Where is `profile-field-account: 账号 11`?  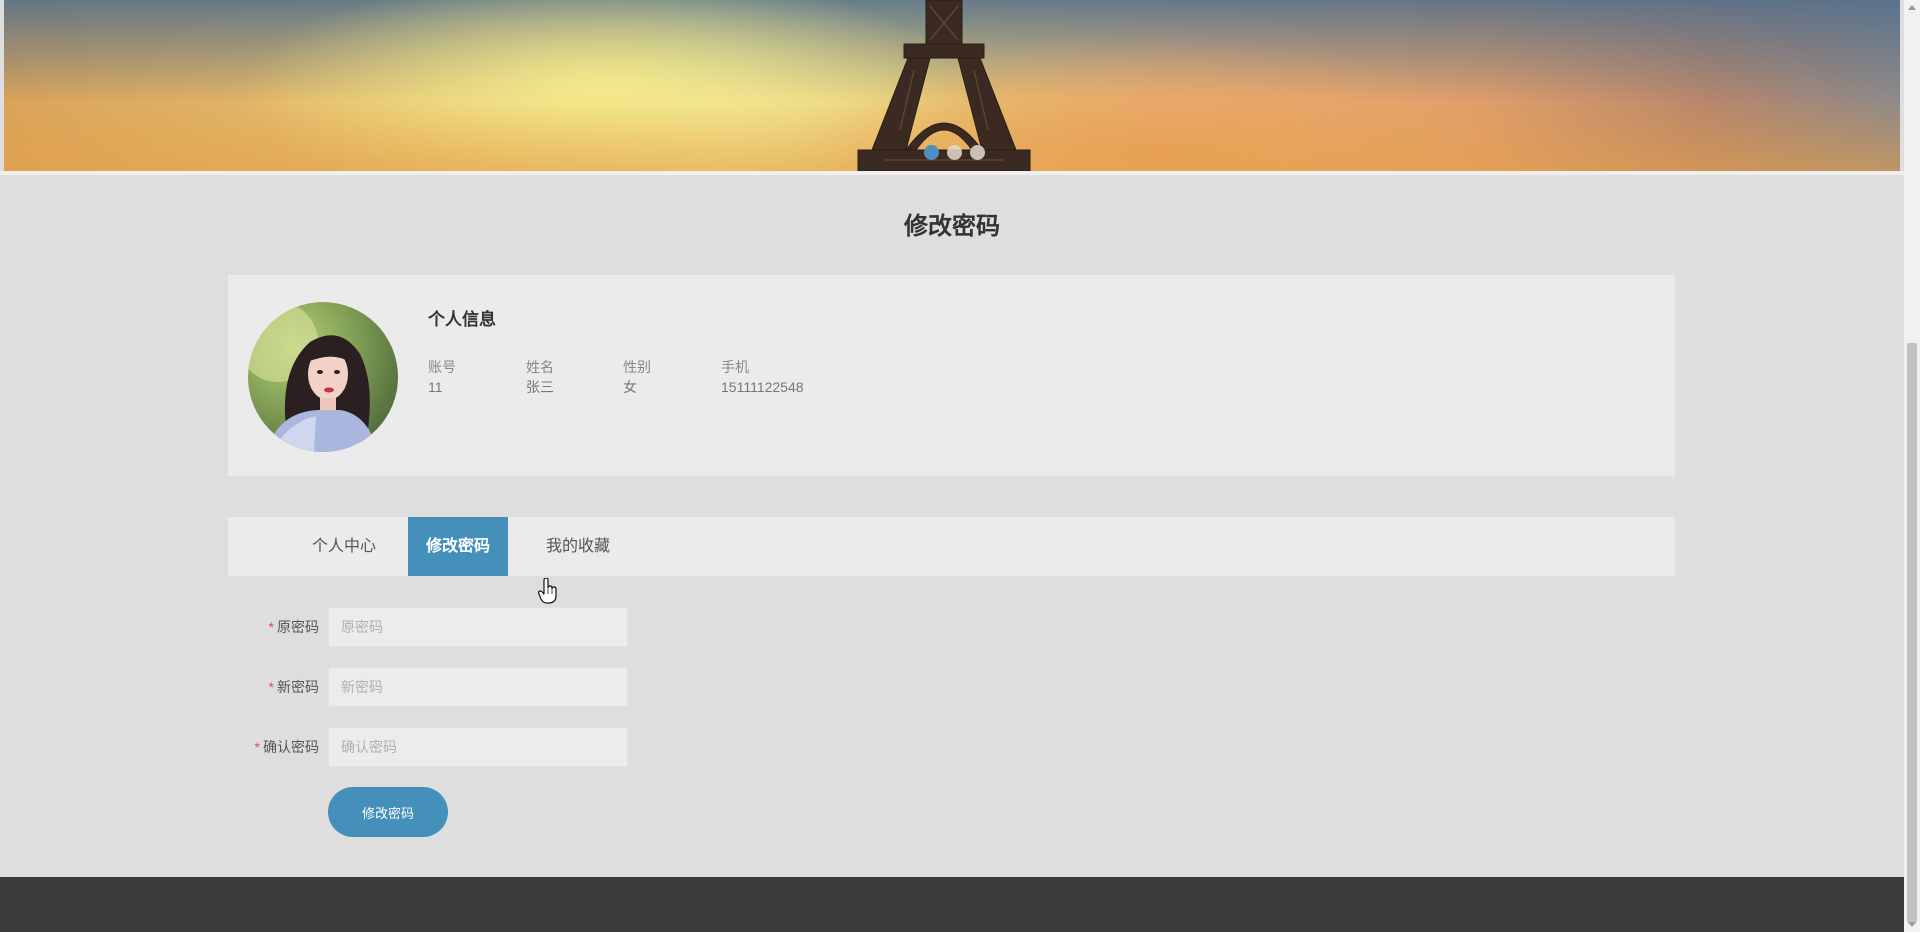 profile-field-account: 账号 11 is located at coordinates (442, 377).